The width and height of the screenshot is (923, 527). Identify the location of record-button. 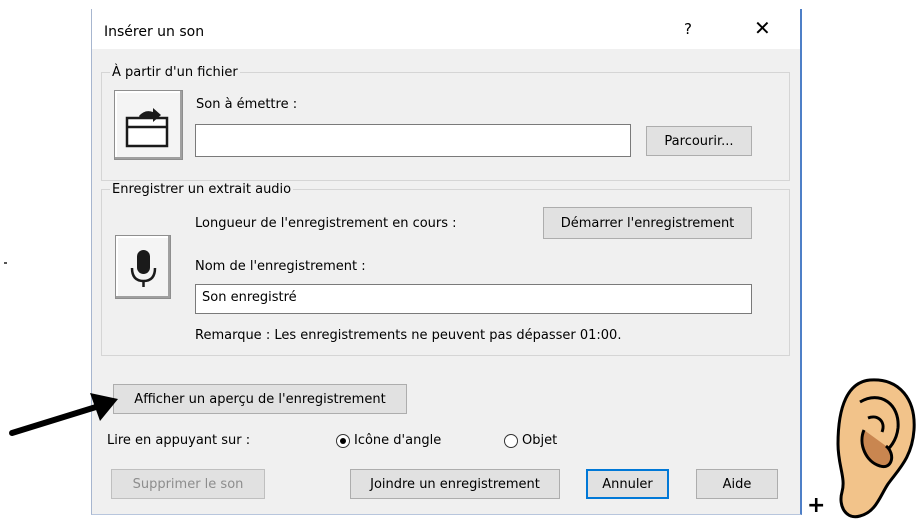
(143, 267).